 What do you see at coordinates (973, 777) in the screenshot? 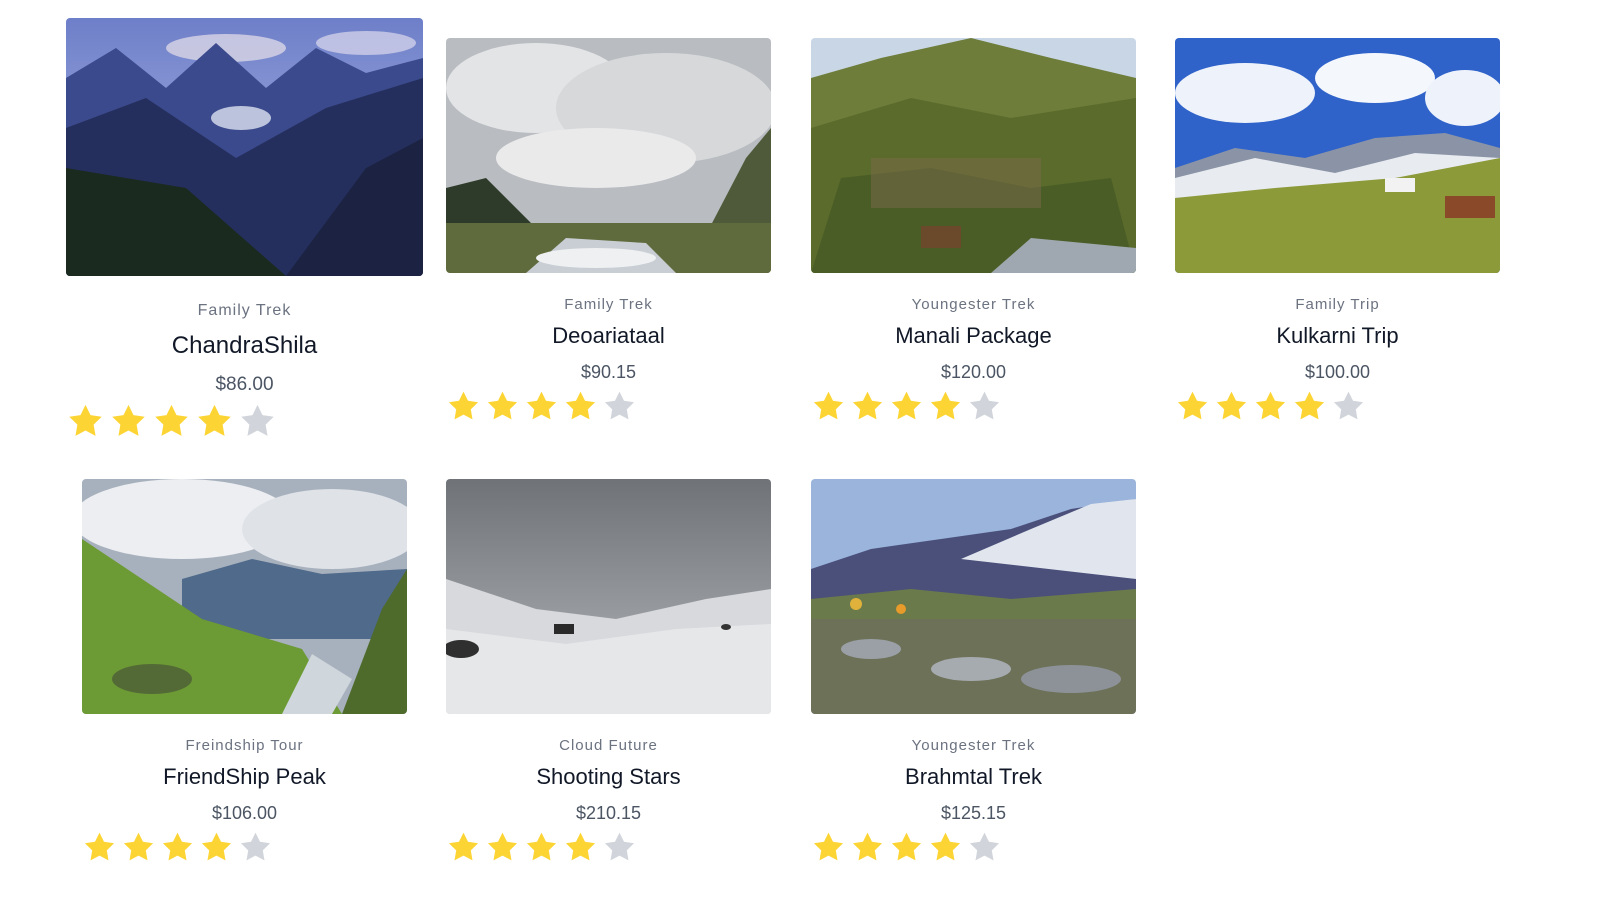
I see `tour-title: Brahmtal Trek` at bounding box center [973, 777].